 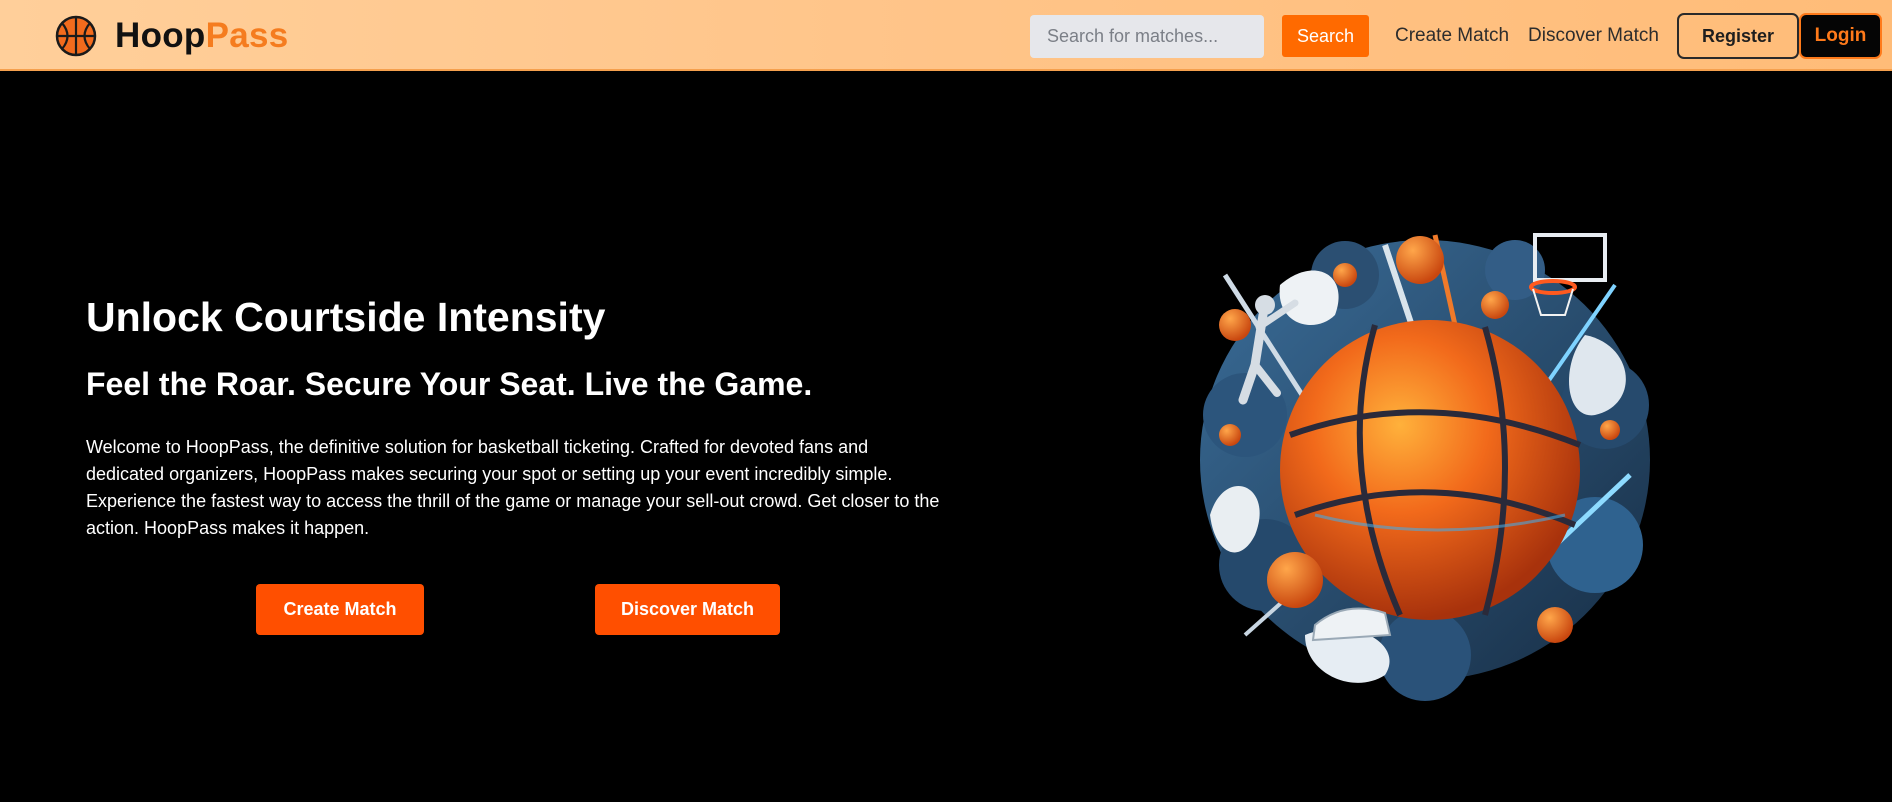 I want to click on nav-link-discover-match: Discover Match, so click(x=1593, y=36).